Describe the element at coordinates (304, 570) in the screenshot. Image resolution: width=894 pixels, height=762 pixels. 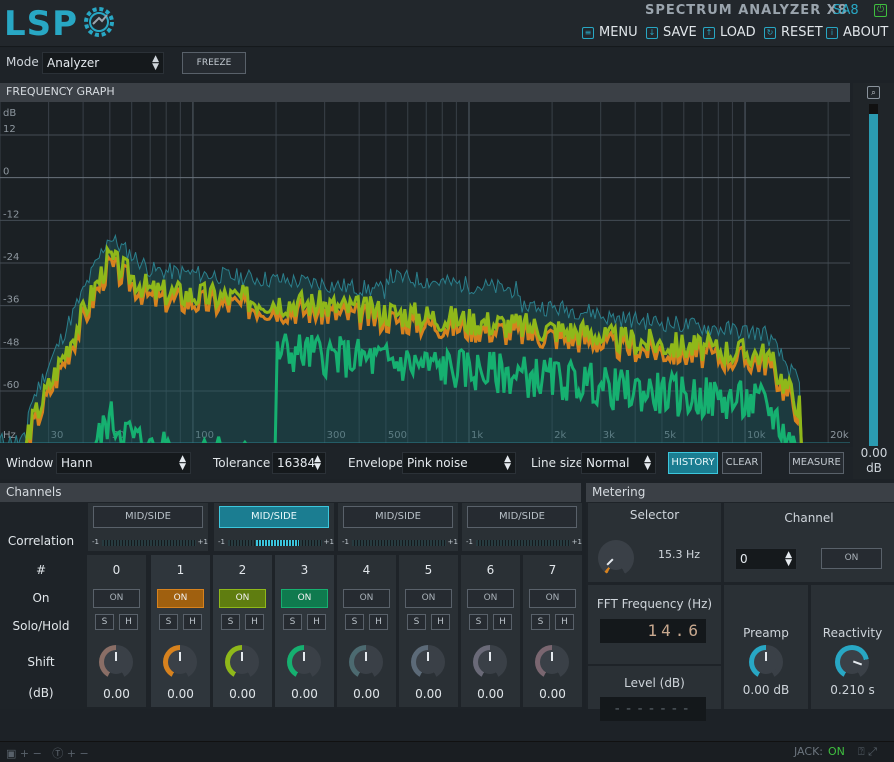
I see `channel-number: 3` at that location.